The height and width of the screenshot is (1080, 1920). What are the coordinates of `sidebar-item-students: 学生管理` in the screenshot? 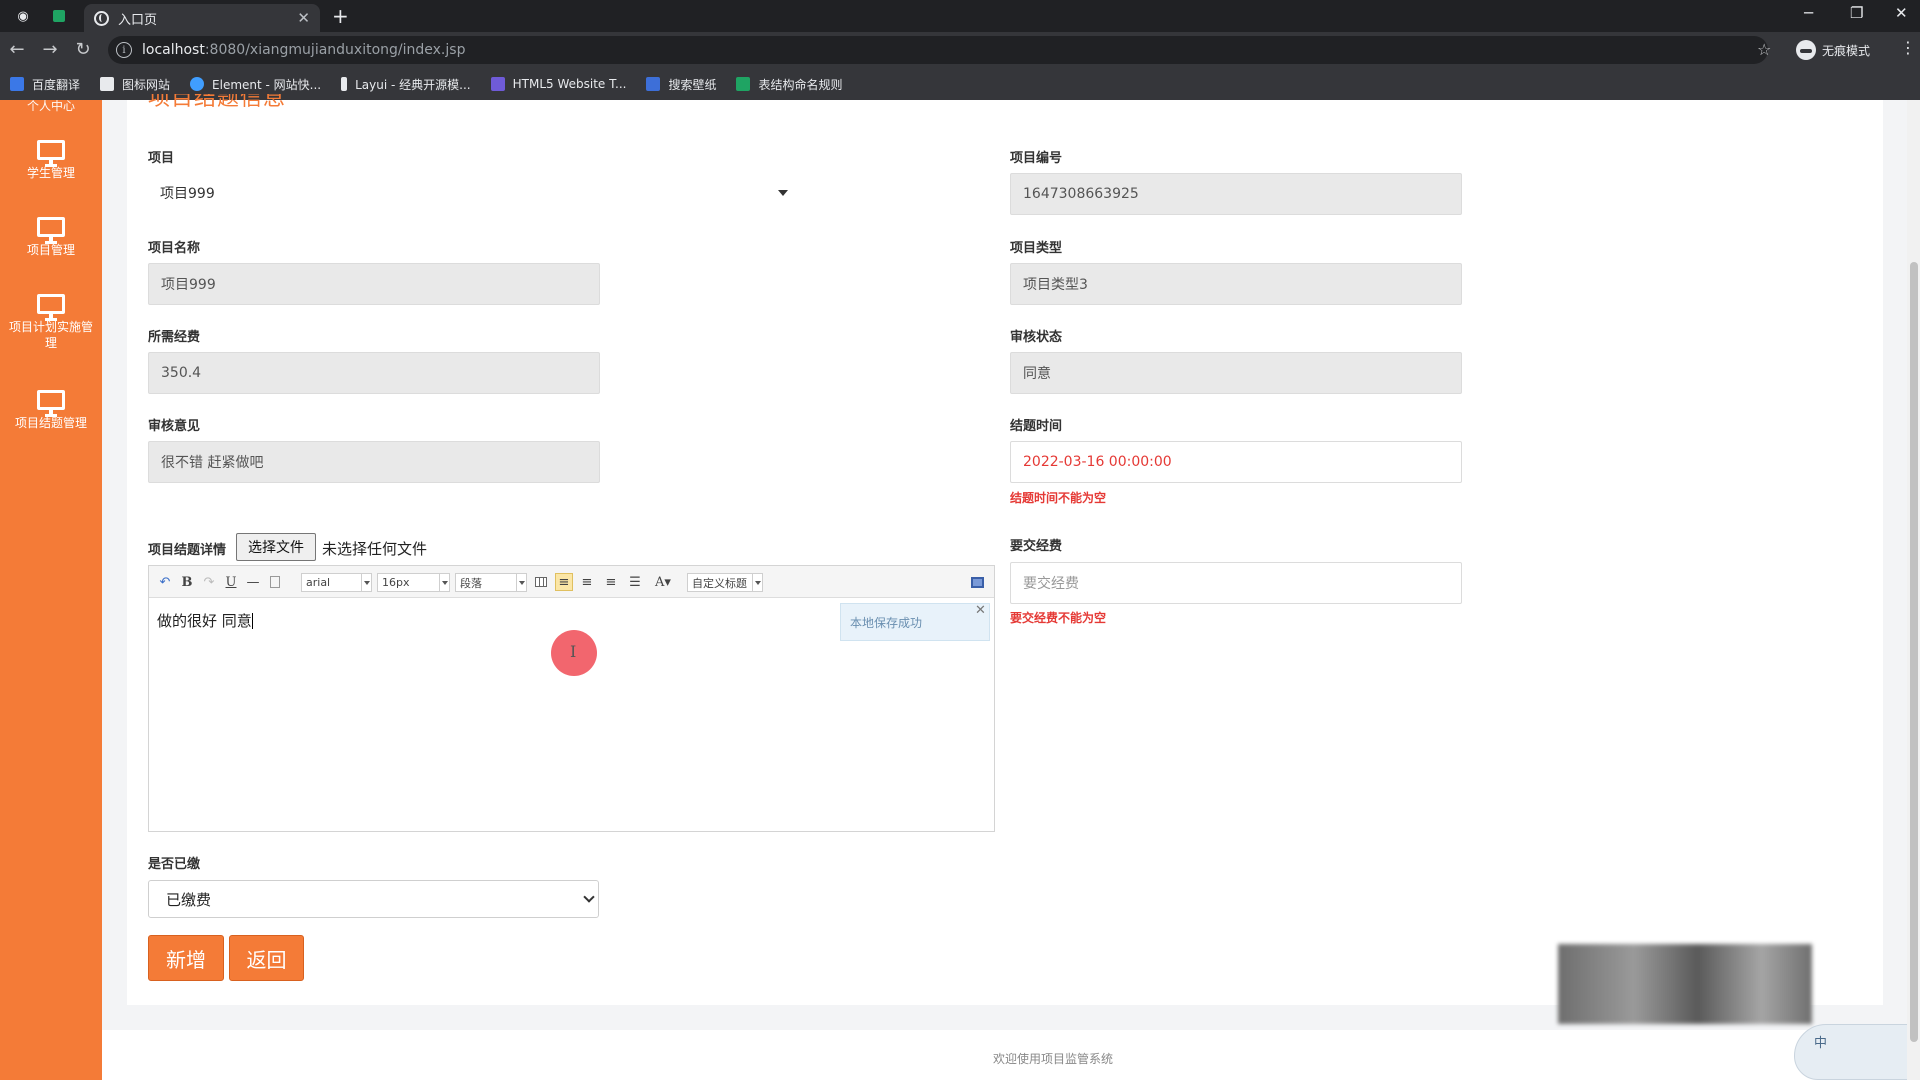 It's located at (51, 160).